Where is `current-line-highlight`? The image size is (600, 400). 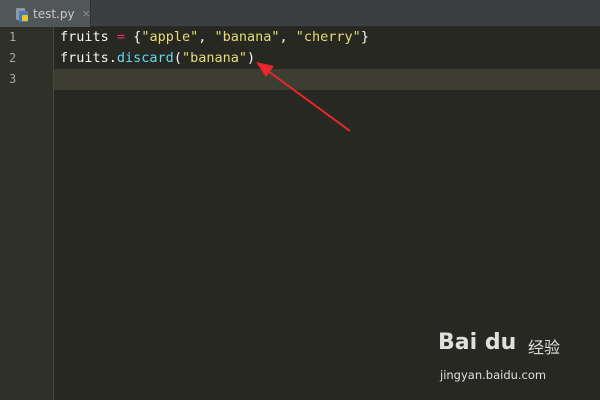 current-line-highlight is located at coordinates (300, 79).